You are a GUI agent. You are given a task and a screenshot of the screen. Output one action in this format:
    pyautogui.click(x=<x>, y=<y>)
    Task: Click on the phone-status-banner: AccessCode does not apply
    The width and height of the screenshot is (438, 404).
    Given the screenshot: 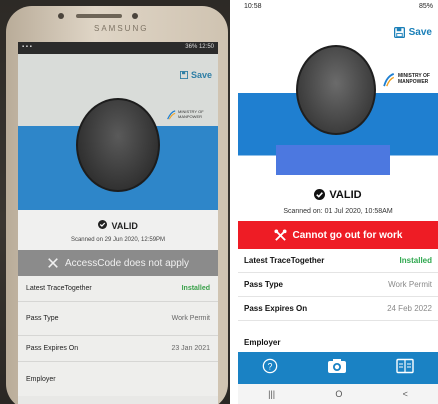 What is the action you would take?
    pyautogui.click(x=118, y=263)
    